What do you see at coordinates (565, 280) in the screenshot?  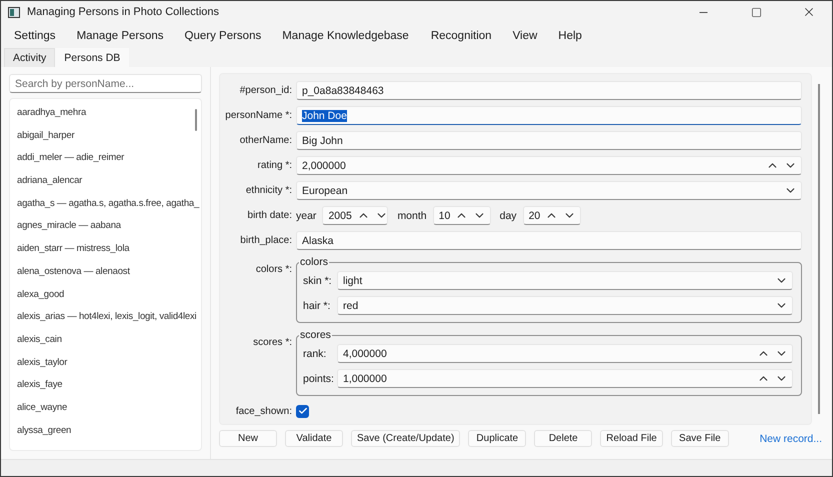 I see `dropdown-field: light` at bounding box center [565, 280].